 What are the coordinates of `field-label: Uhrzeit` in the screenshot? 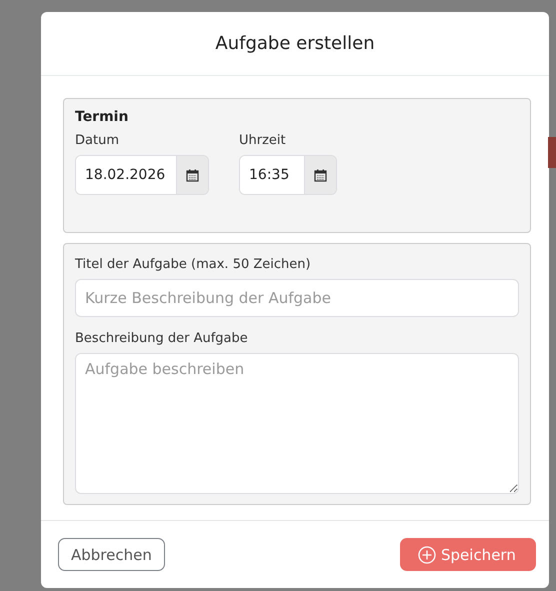 It's located at (263, 140).